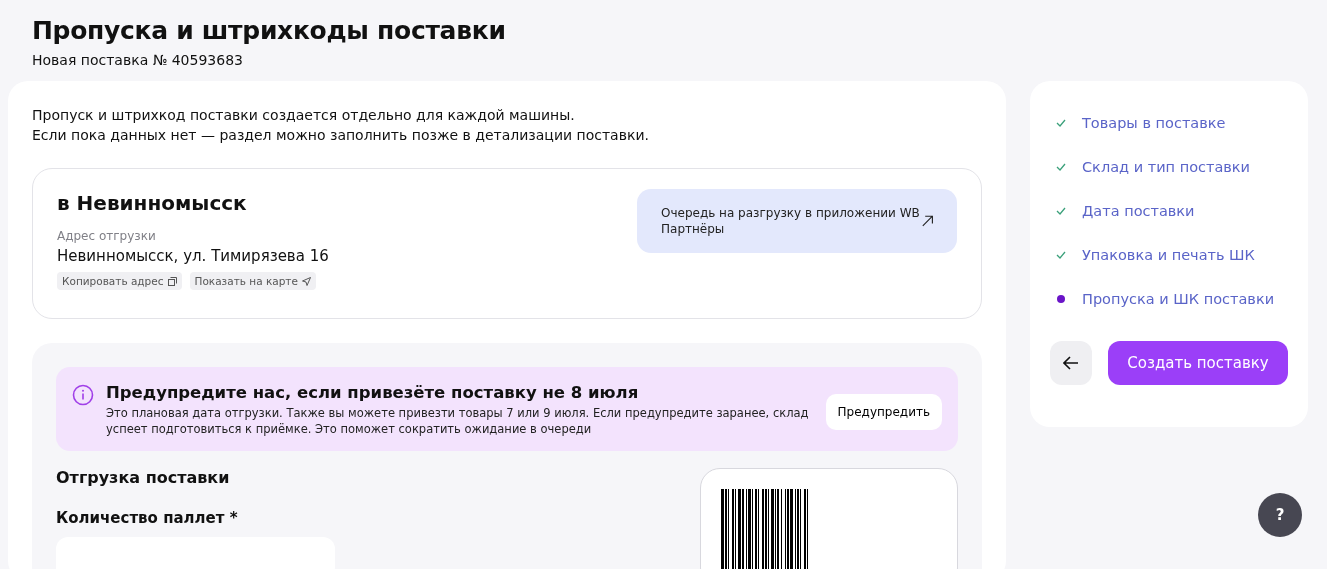 The image size is (1327, 569). What do you see at coordinates (269, 31) in the screenshot?
I see `page-title: Пропуска и штрихкоды поставки` at bounding box center [269, 31].